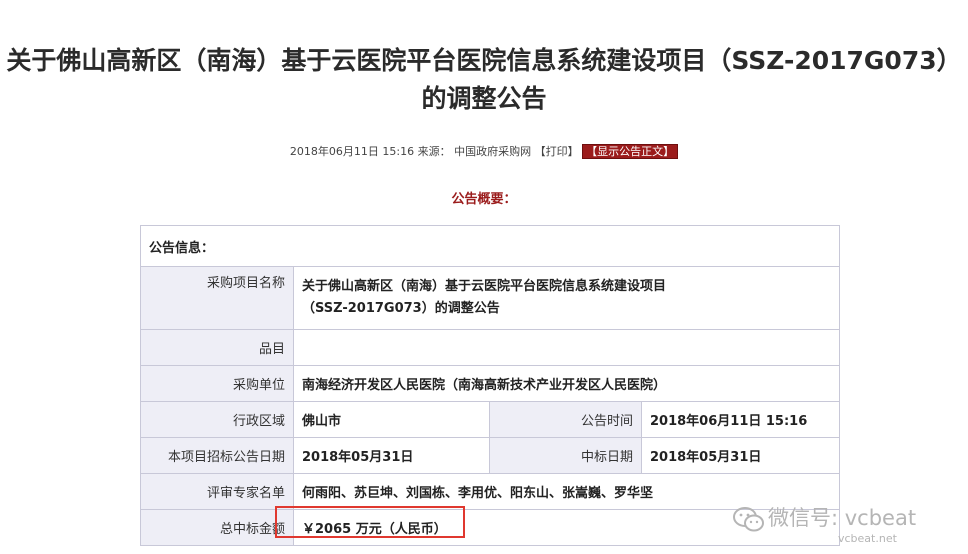 The image size is (968, 554). What do you see at coordinates (566, 347) in the screenshot?
I see `item-value` at bounding box center [566, 347].